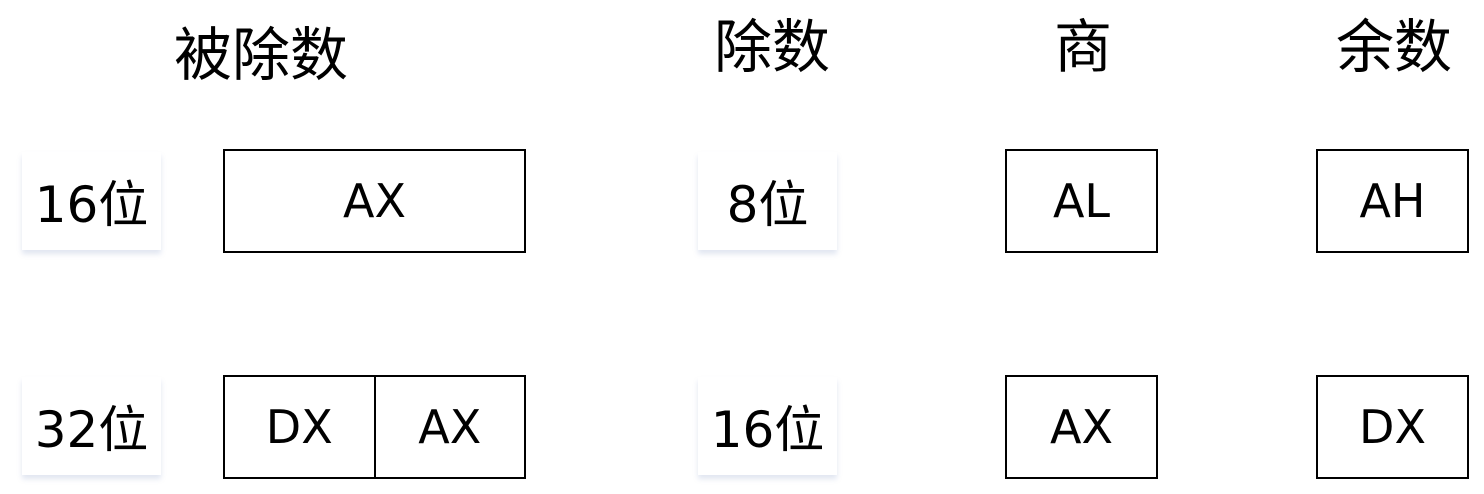  I want to click on row1-divisor-size-label: 8位, so click(767, 201).